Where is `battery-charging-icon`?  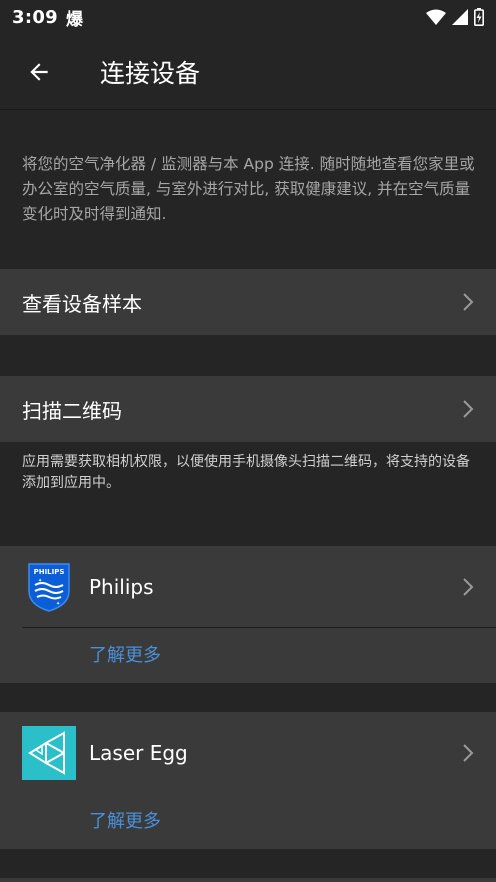
battery-charging-icon is located at coordinates (479, 17).